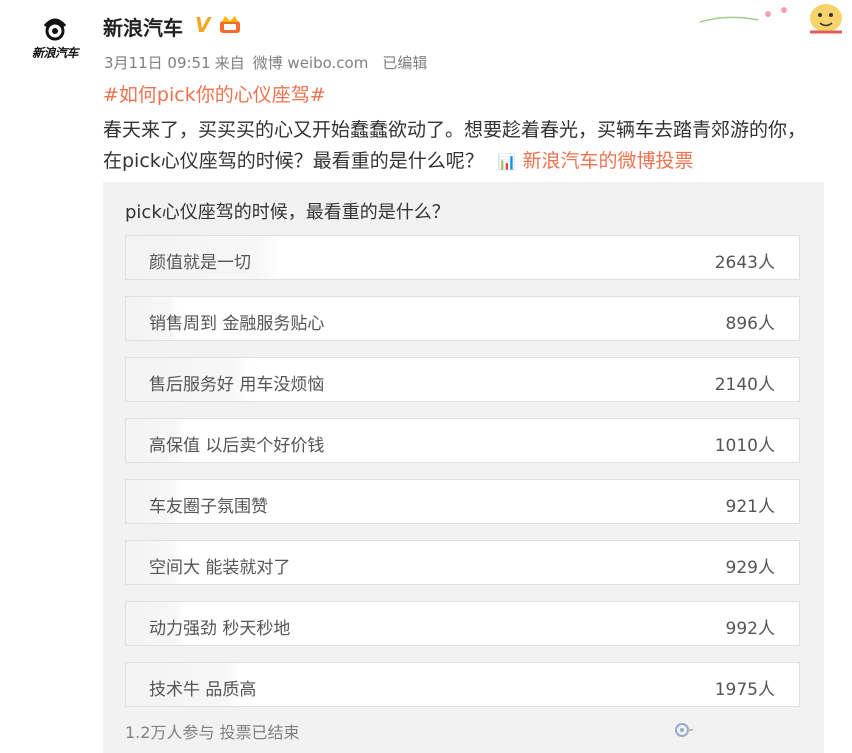 The height and width of the screenshot is (753, 852). I want to click on poll-option: 动力强劲 秒天秒地 992人, so click(462, 623).